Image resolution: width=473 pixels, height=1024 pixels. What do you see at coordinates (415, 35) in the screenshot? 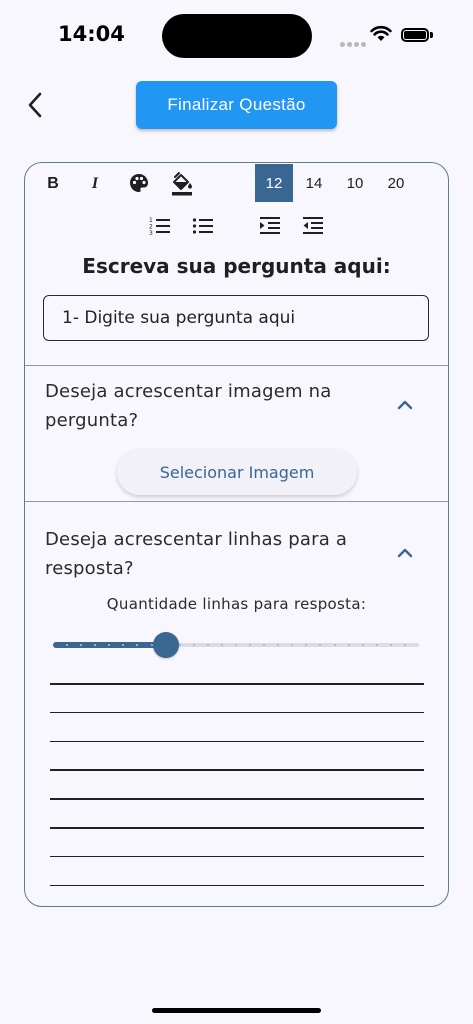
I see `battery-icon` at bounding box center [415, 35].